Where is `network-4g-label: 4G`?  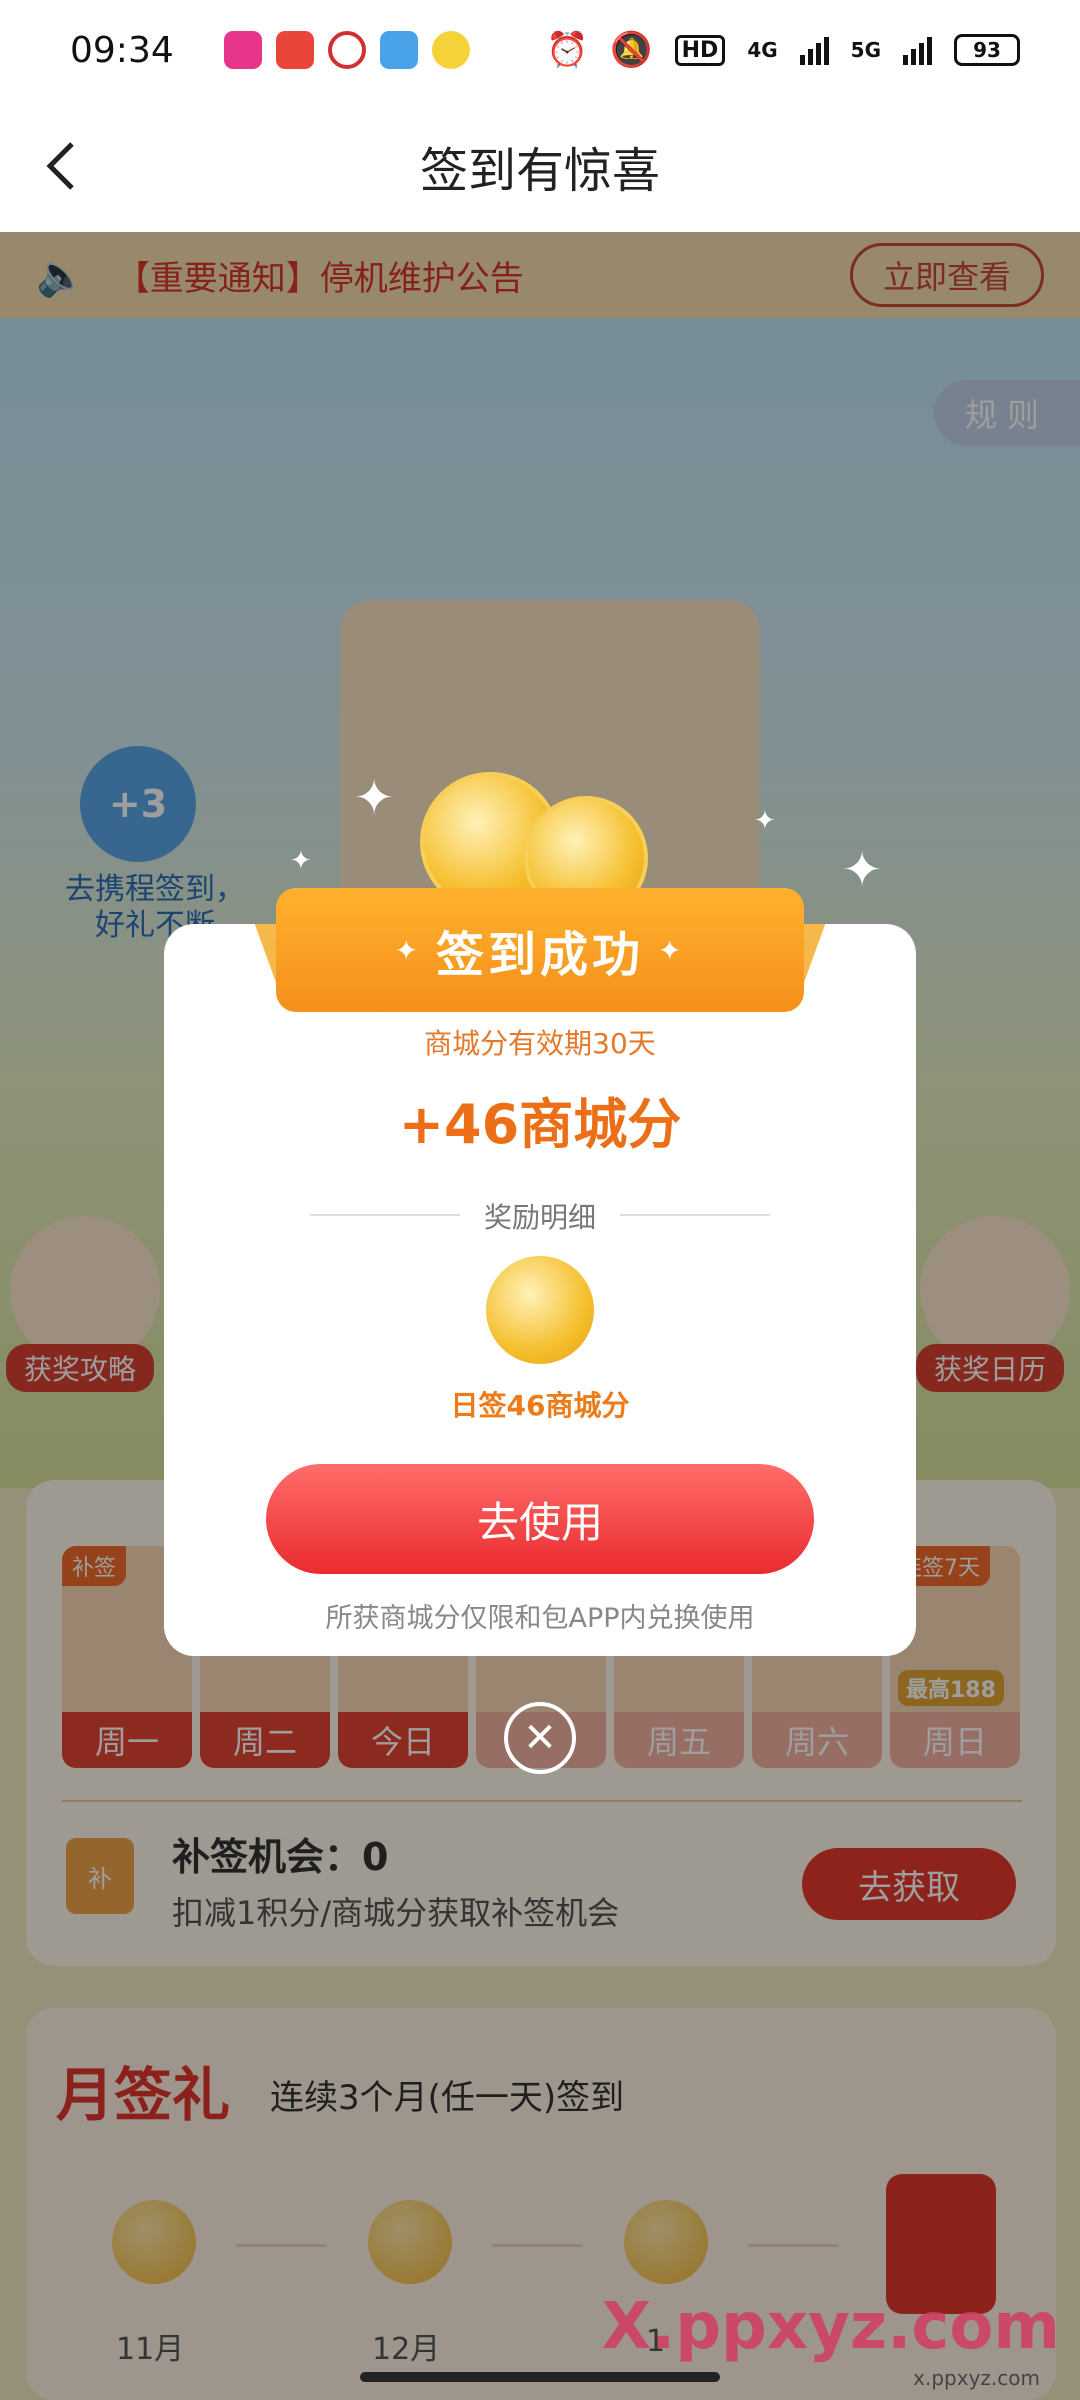 network-4g-label: 4G is located at coordinates (762, 50).